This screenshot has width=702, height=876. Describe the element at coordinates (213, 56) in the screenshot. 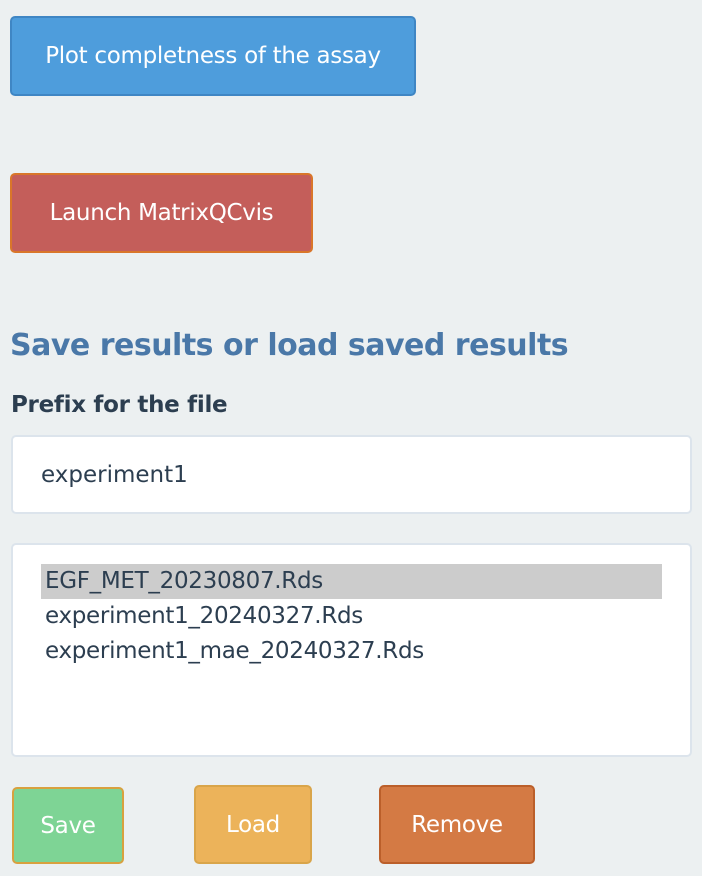

I see `plot-completeness-button: Plot completness of the assay` at that location.